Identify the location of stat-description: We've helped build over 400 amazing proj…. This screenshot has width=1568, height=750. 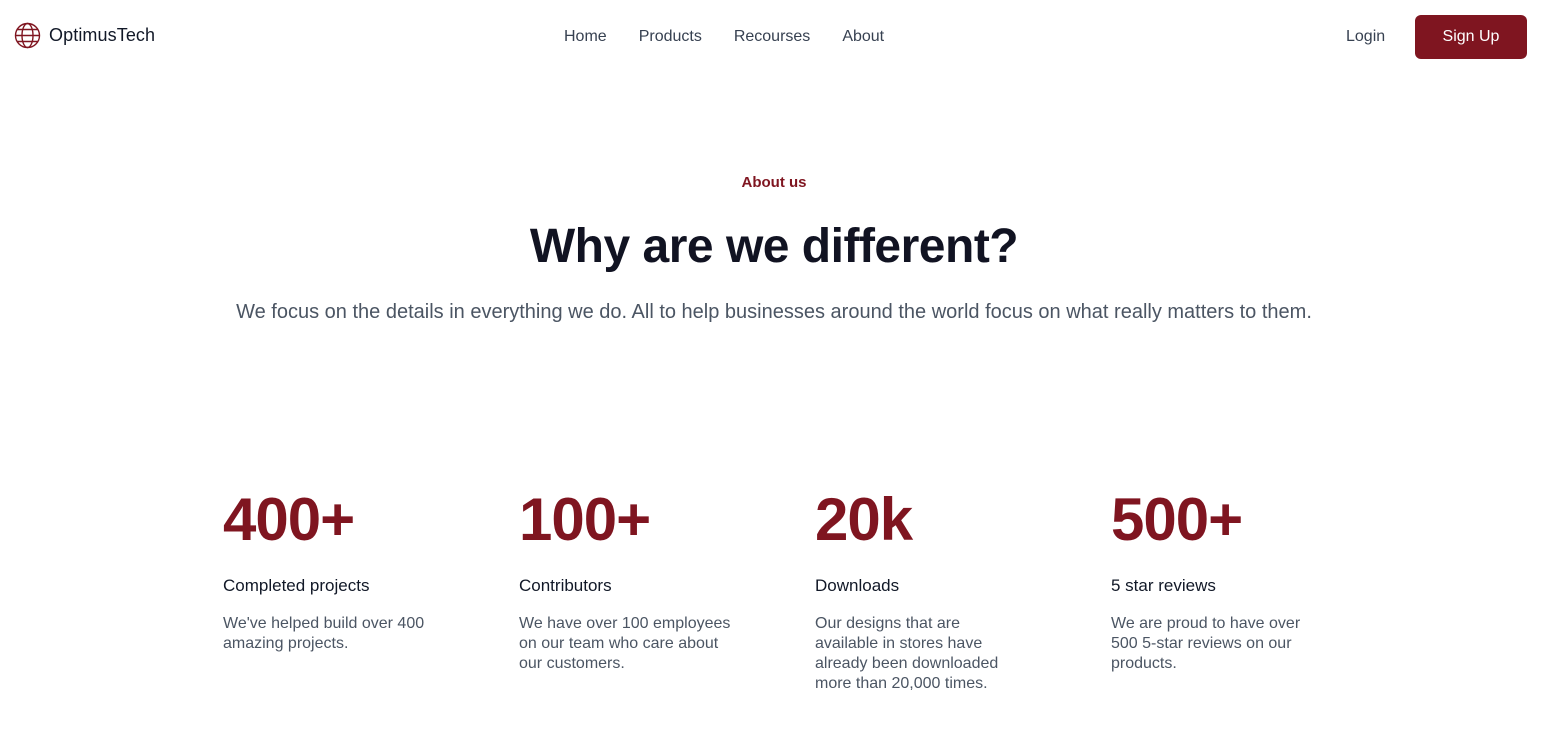
(324, 633).